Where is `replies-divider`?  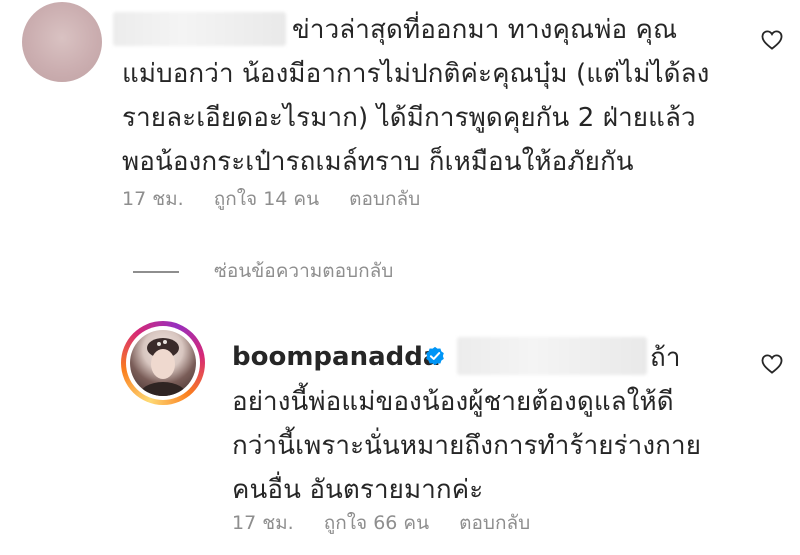 replies-divider is located at coordinates (156, 272).